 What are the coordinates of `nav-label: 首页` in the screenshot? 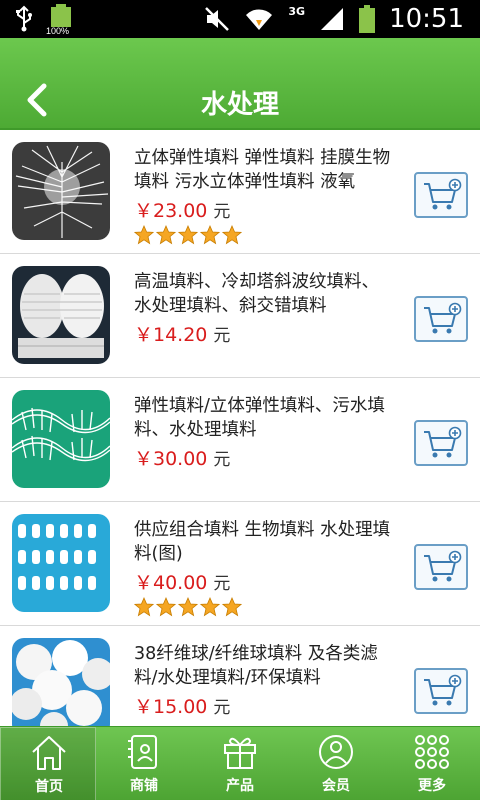 It's located at (49, 787).